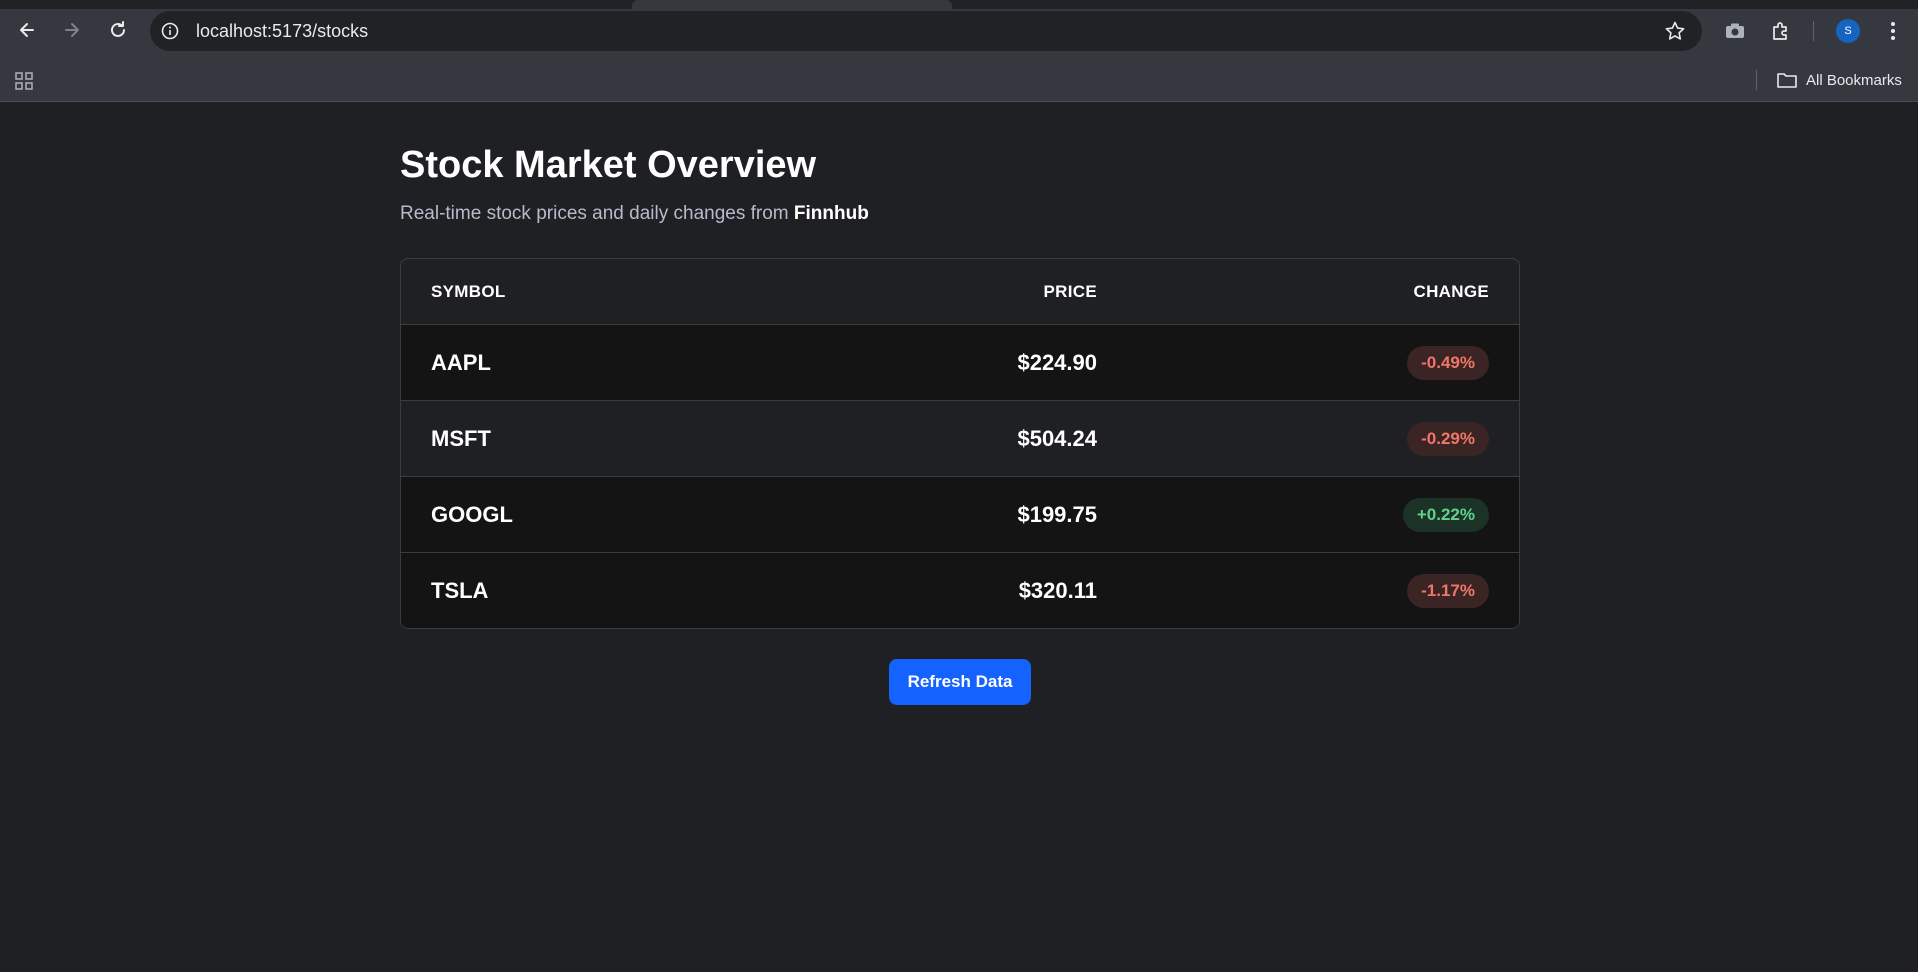 The image size is (1918, 972). Describe the element at coordinates (959, 4) in the screenshot. I see `tab-strip` at that location.